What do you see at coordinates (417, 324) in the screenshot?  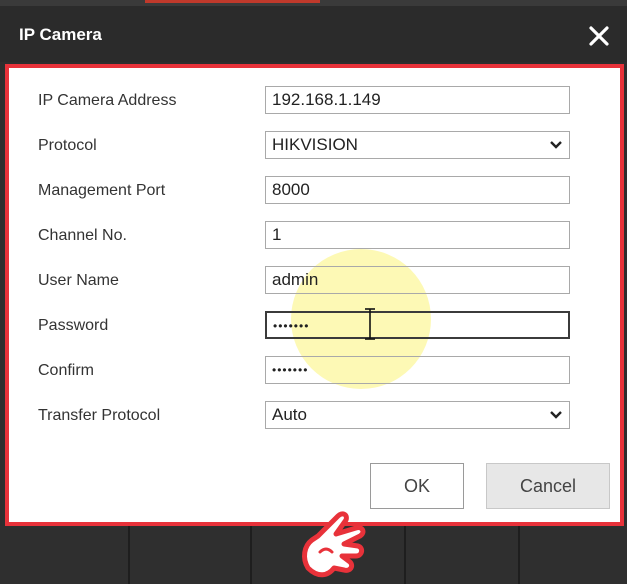 I see `password-input: •••••••` at bounding box center [417, 324].